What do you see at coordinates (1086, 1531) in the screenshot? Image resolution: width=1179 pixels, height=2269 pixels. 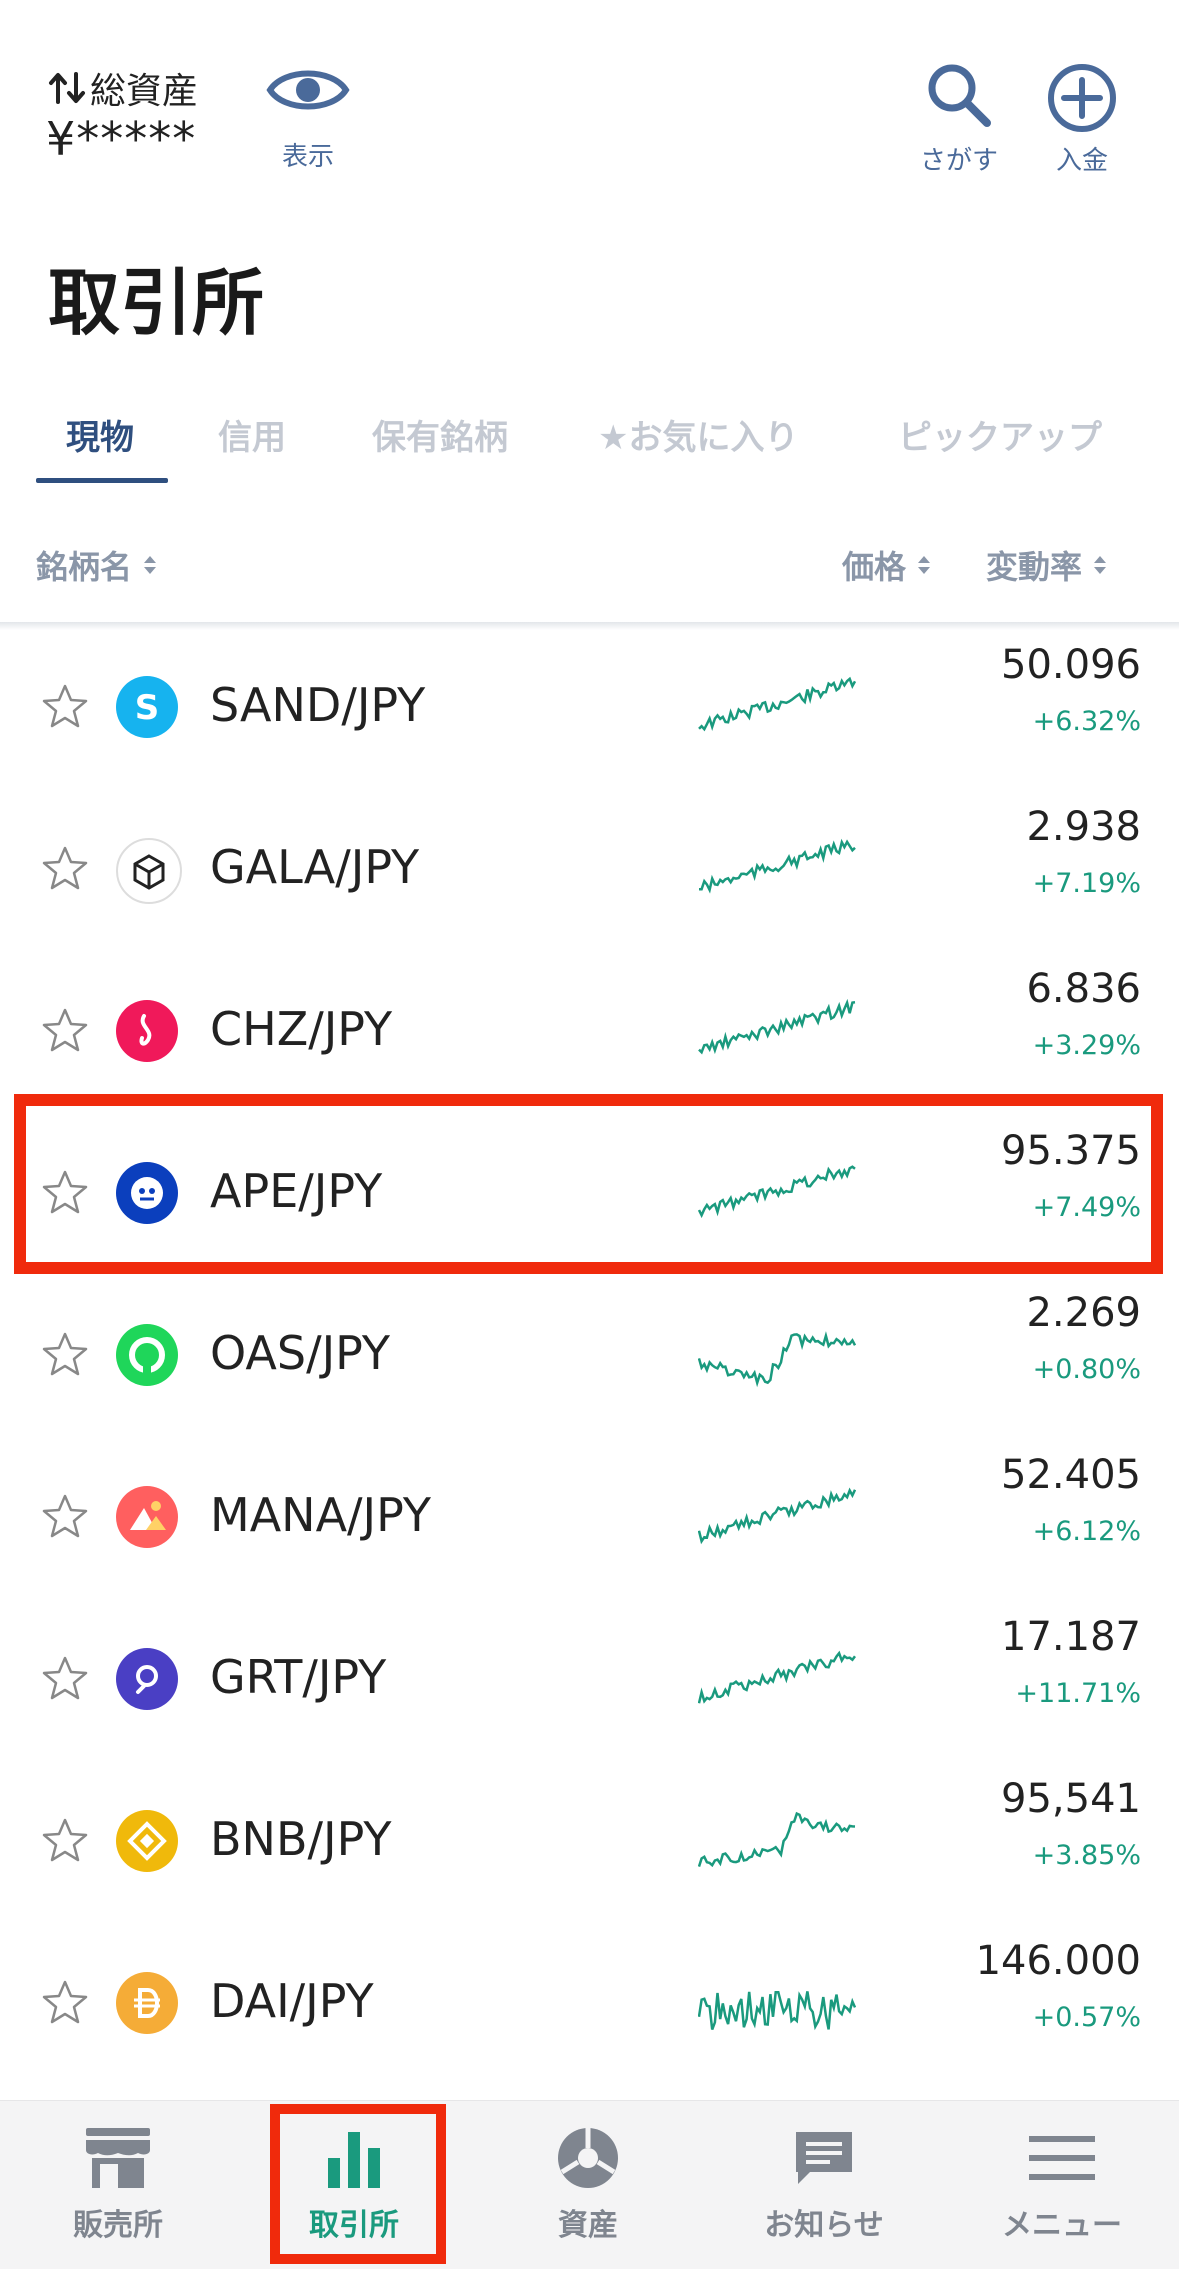 I see `change-rate: +6.12%` at bounding box center [1086, 1531].